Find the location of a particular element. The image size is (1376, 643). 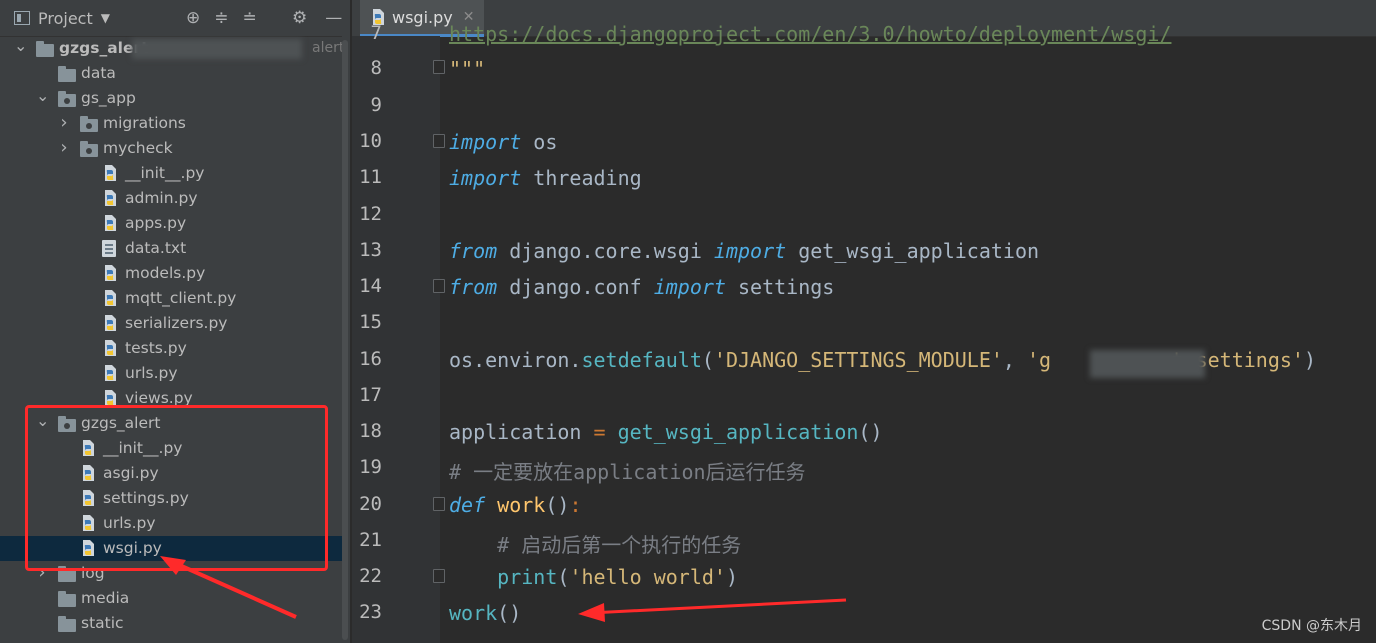

watermark: CSDN @东木月 is located at coordinates (1311, 626).